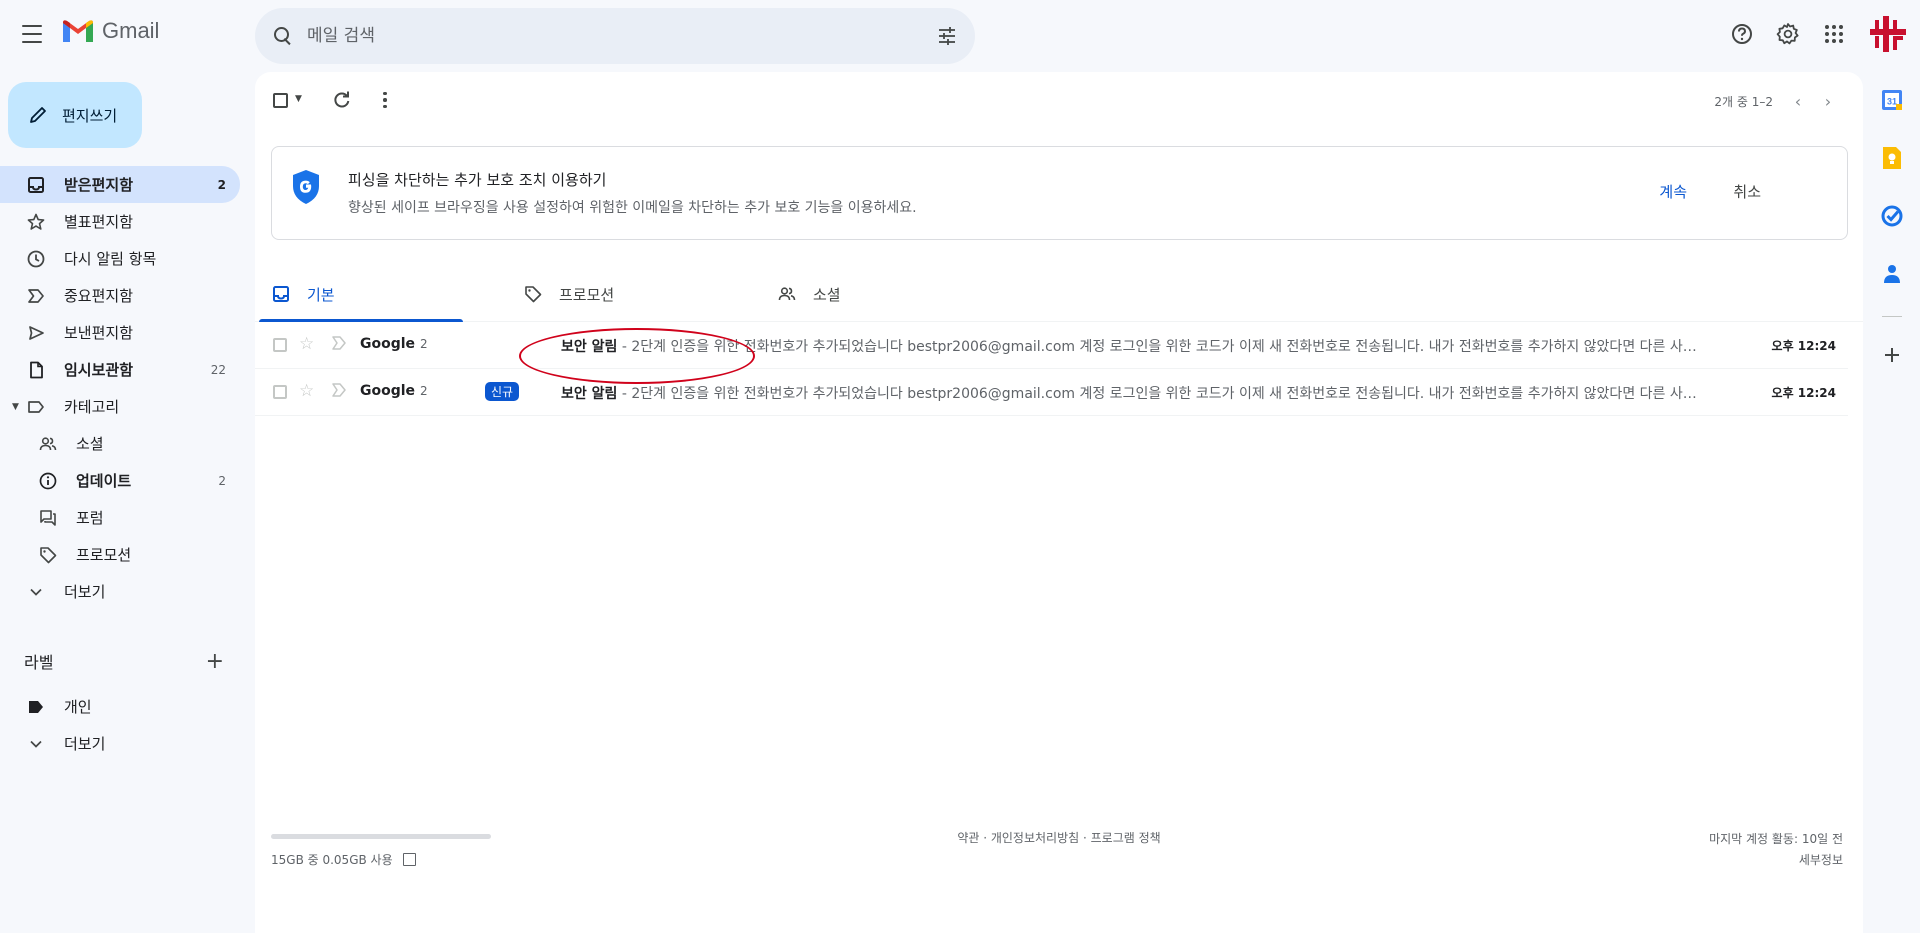 The image size is (1920, 933). Describe the element at coordinates (502, 391) in the screenshot. I see `new-badge: 신규` at that location.